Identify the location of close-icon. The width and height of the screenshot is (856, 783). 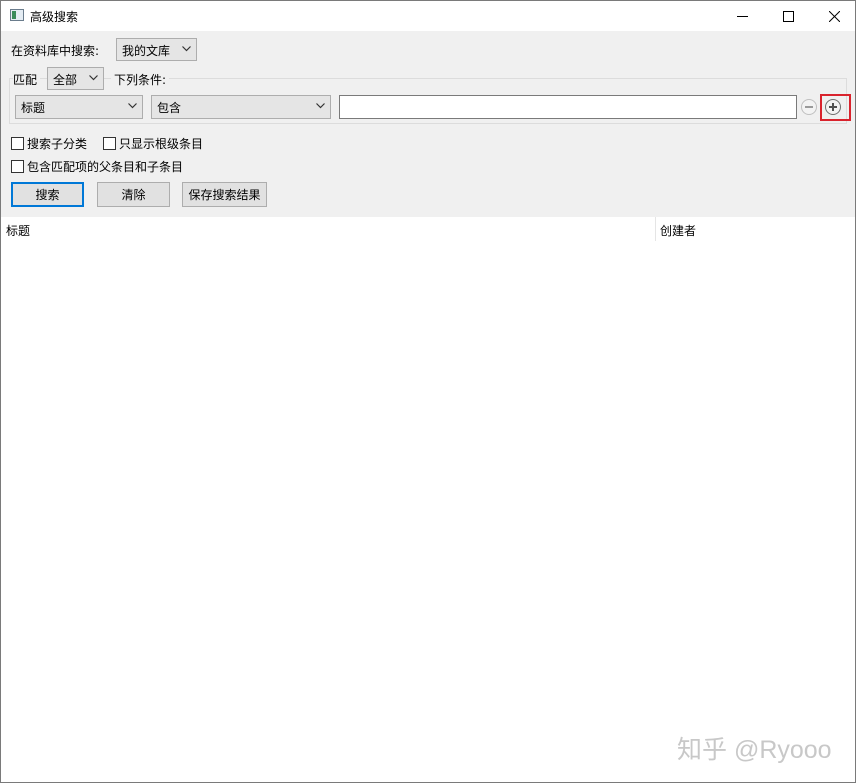
(834, 16).